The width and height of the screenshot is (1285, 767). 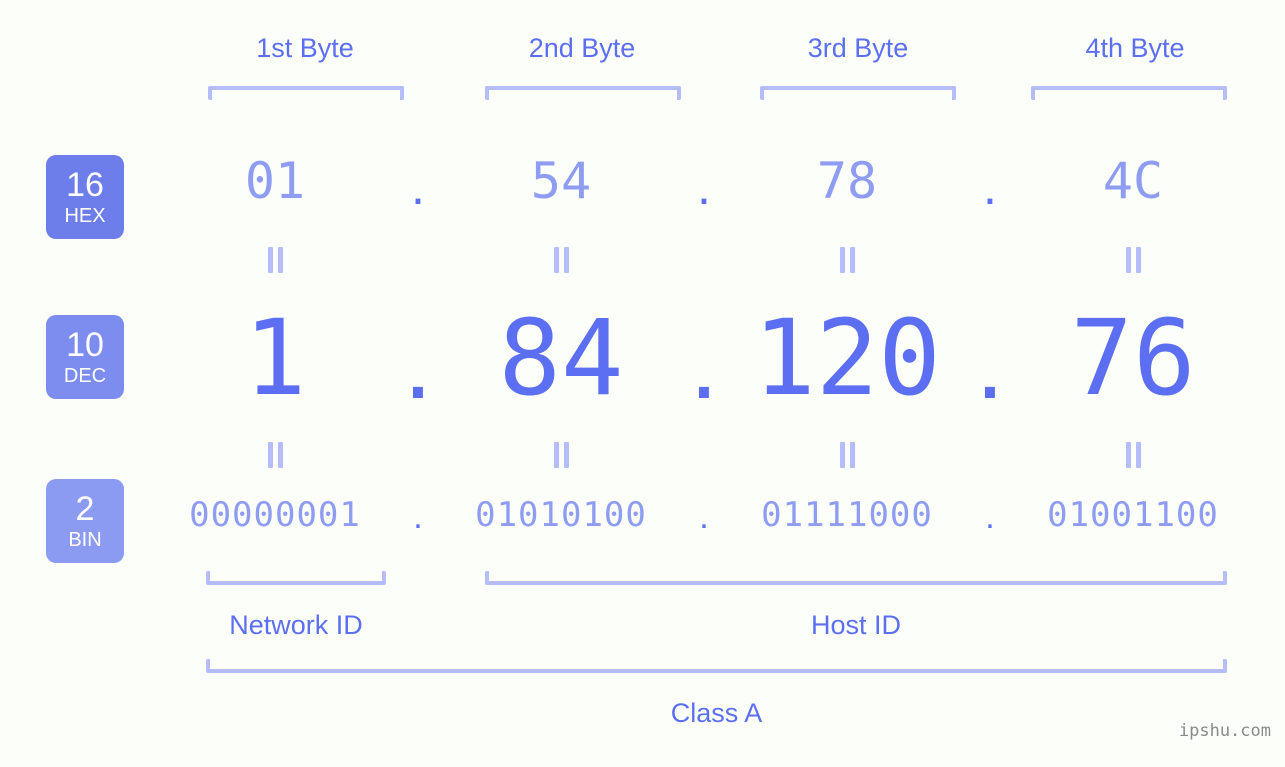 I want to click on network-id-label: Network ID, so click(x=296, y=625).